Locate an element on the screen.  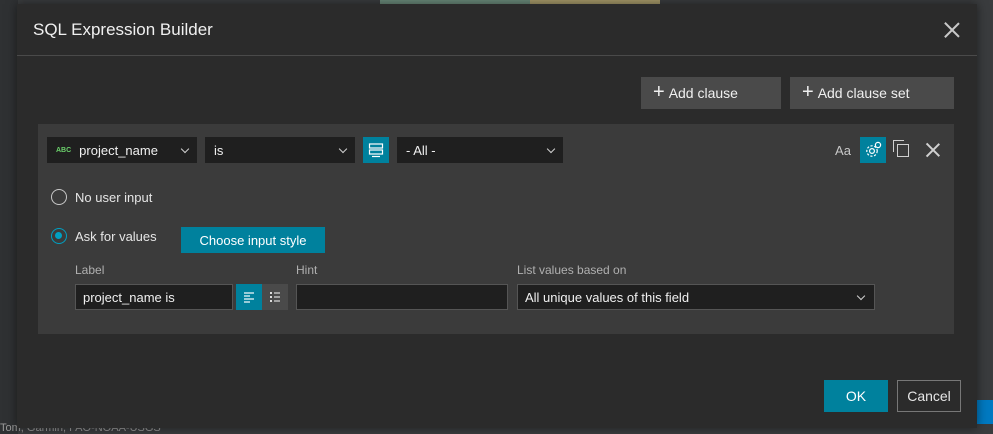
background-sidebar is located at coordinates (9, 217).